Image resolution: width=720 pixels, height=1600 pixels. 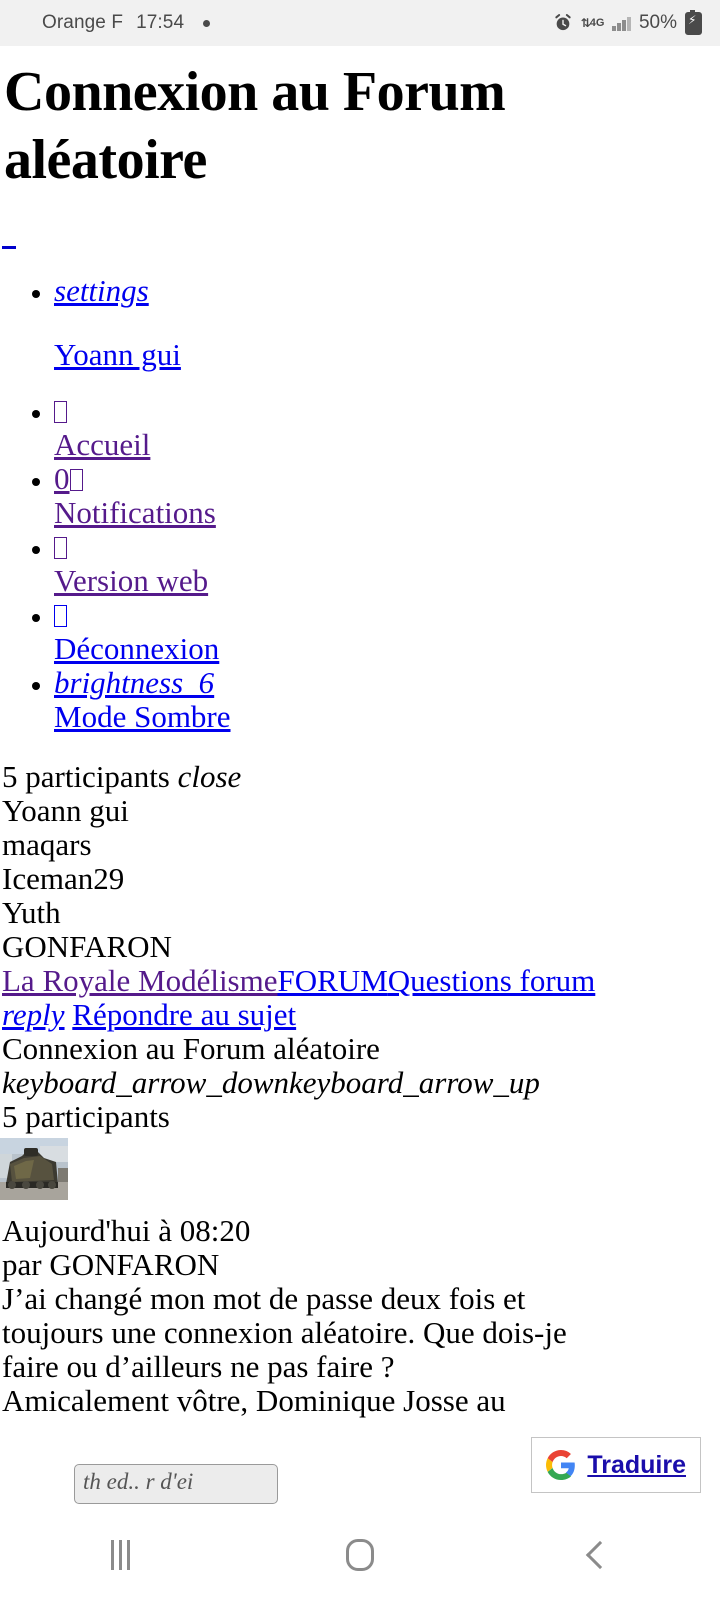 I want to click on status-bar-right: ⇅ 4G 50%, so click(x=627, y=22).